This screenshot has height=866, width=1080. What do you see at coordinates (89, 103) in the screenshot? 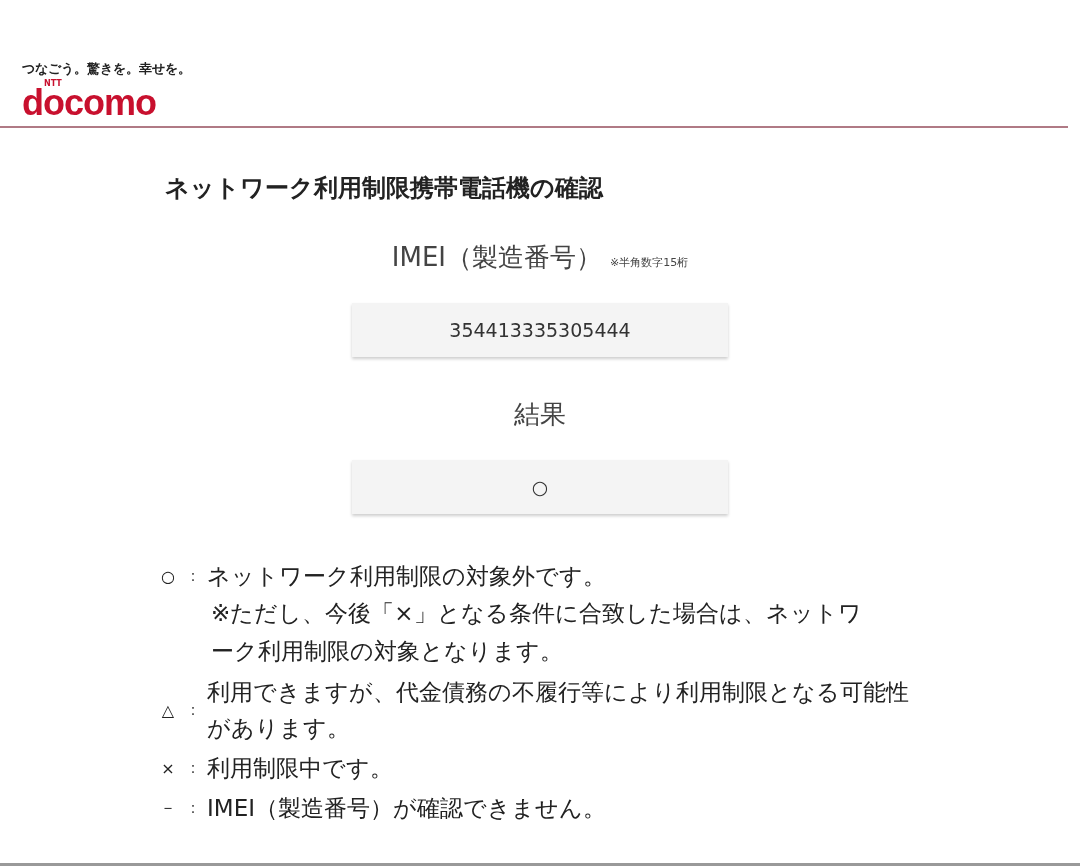
I see `logo: docomo` at bounding box center [89, 103].